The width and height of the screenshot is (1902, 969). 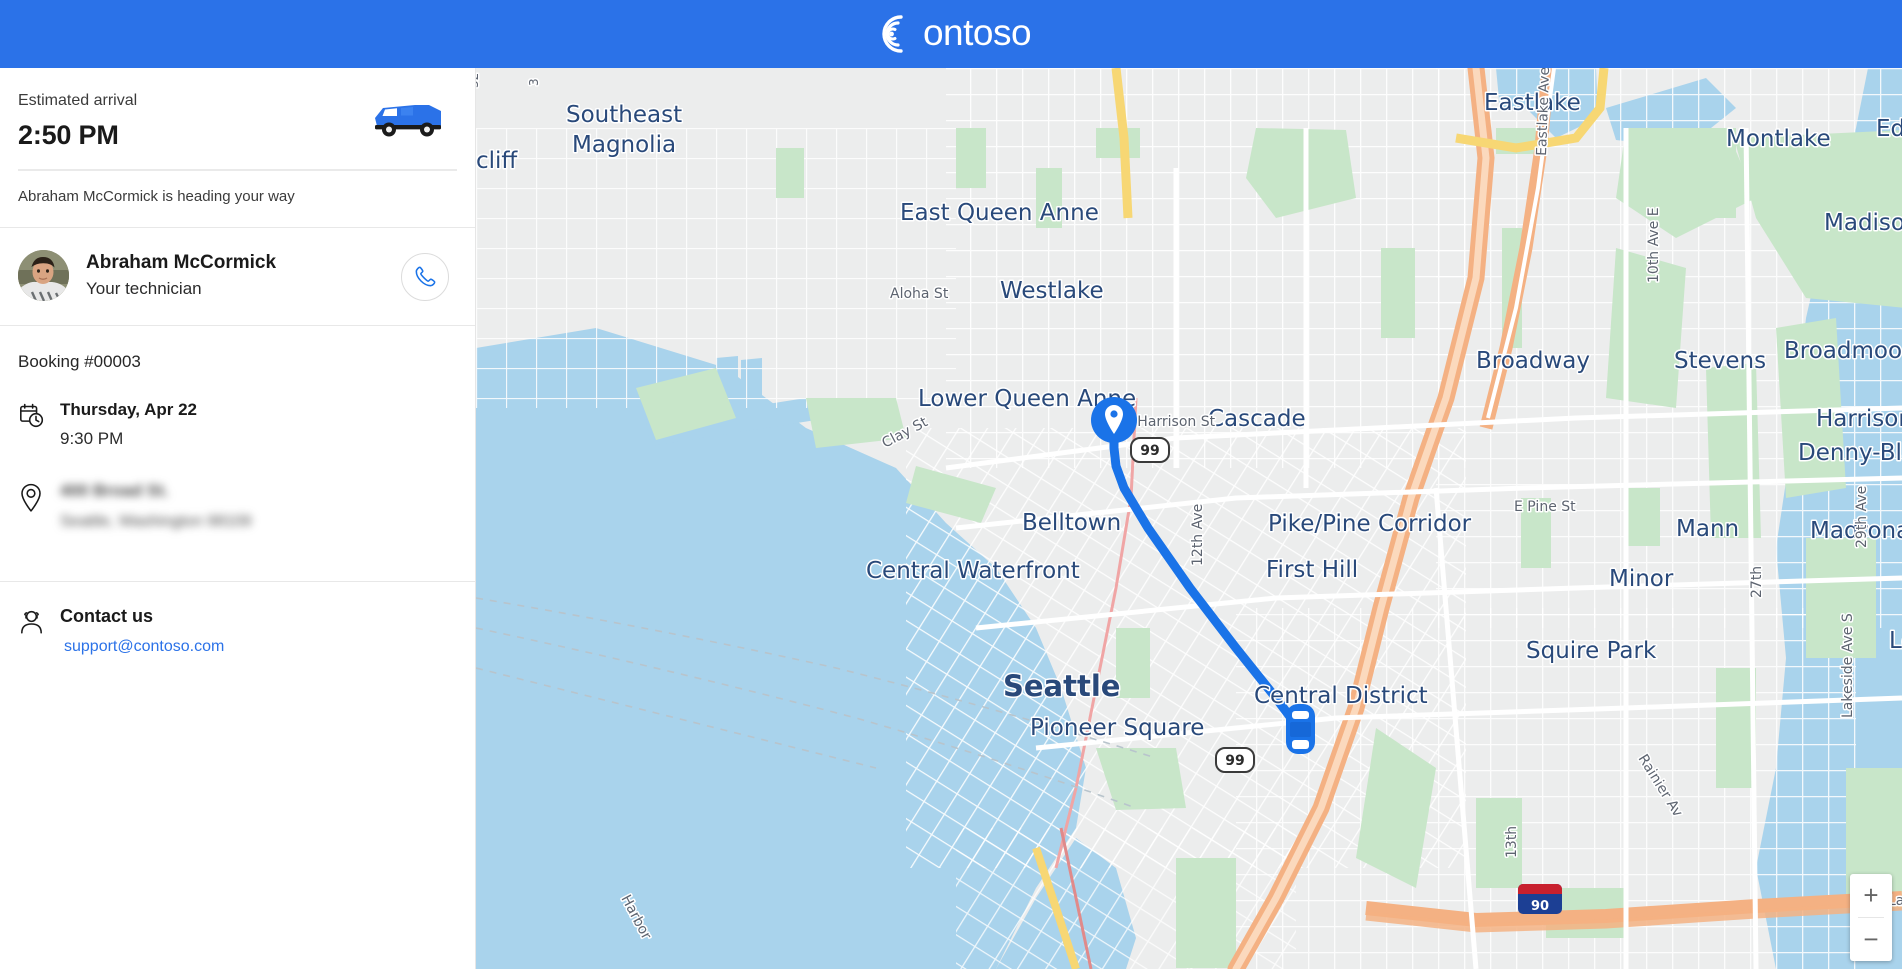 What do you see at coordinates (892, 34) in the screenshot?
I see `contoso-logo-icon` at bounding box center [892, 34].